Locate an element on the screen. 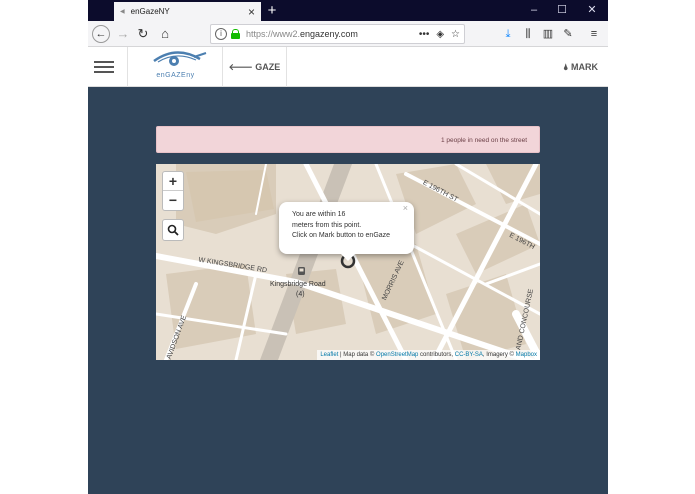  back-arrow-icon: ← is located at coordinates (101, 34).